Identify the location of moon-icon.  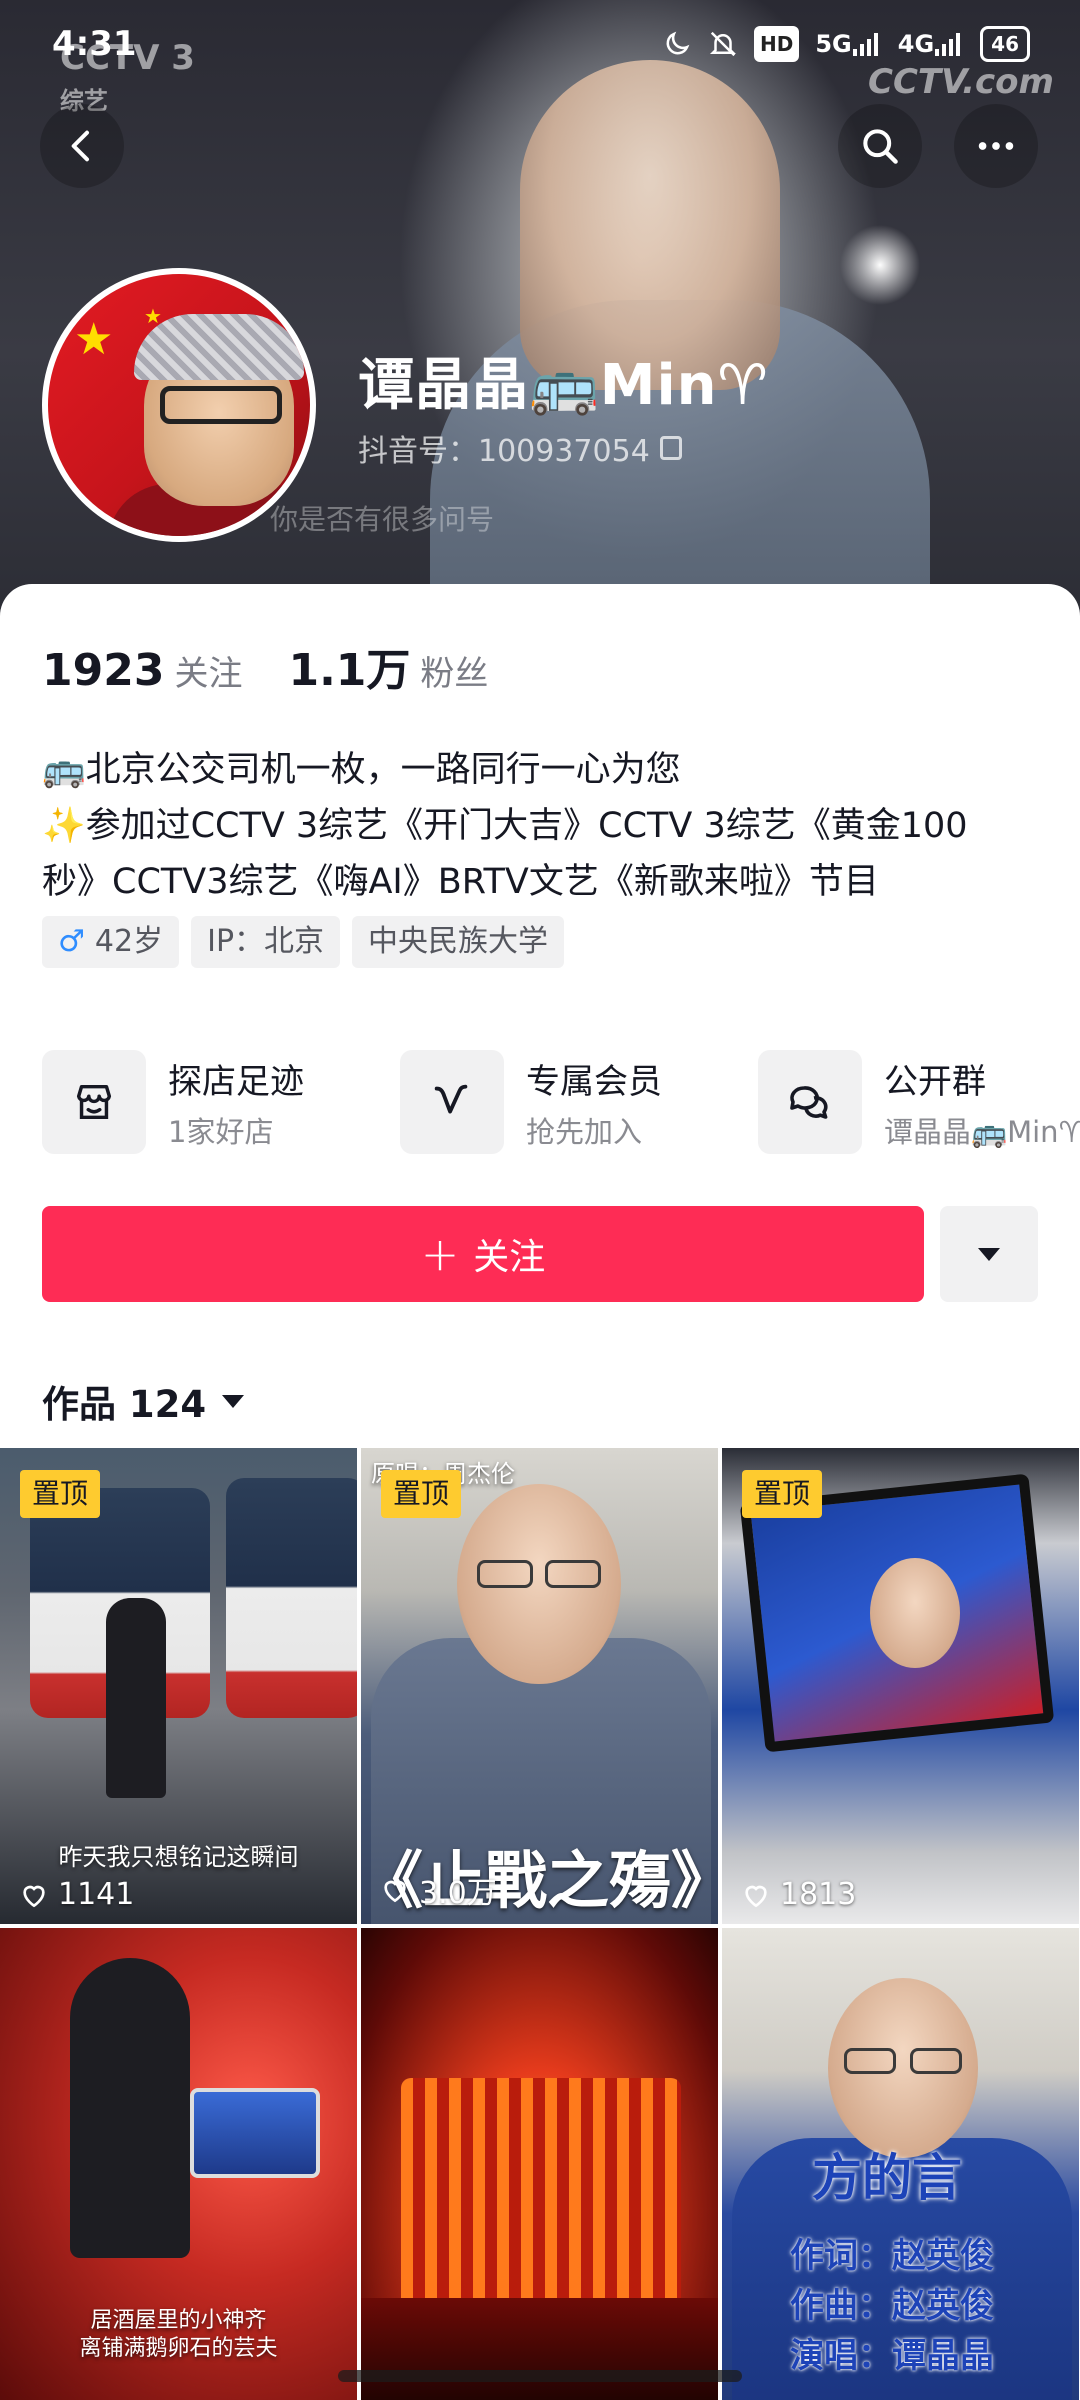
(677, 44).